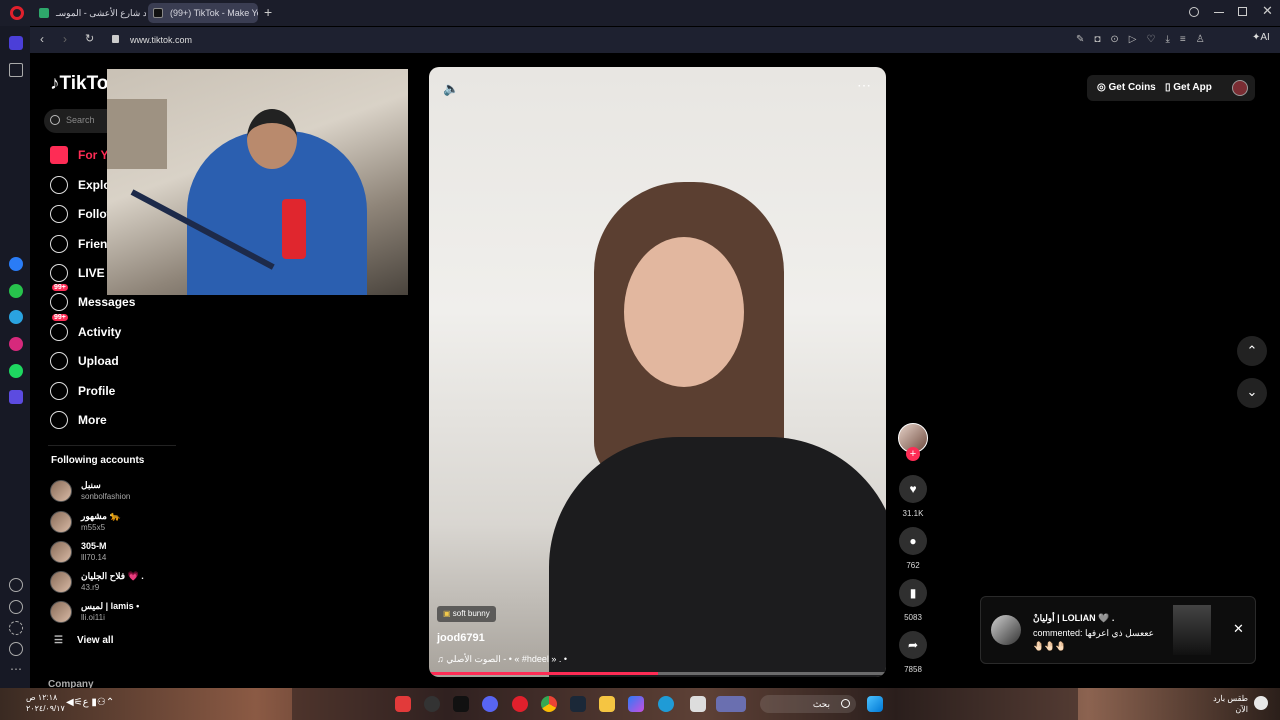  What do you see at coordinates (549, 704) in the screenshot?
I see `chrome-icon` at bounding box center [549, 704].